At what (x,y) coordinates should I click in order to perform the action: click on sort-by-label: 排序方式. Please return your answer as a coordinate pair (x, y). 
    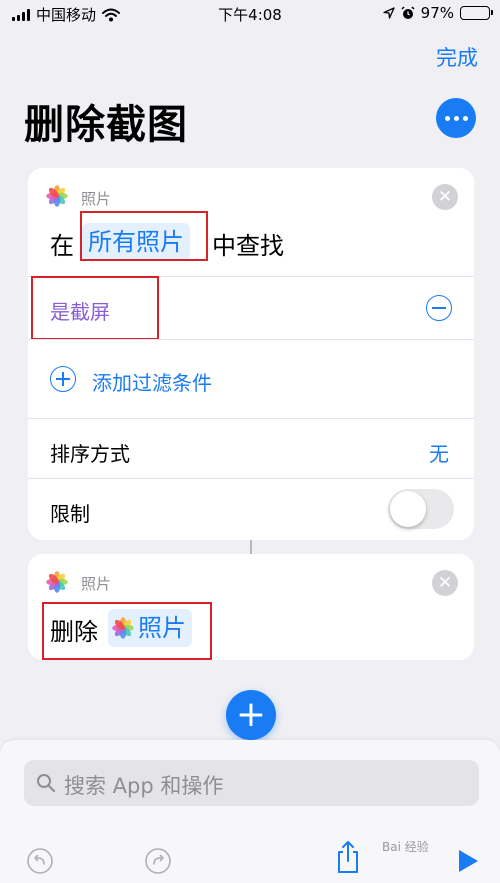
    Looking at the image, I should click on (90, 454).